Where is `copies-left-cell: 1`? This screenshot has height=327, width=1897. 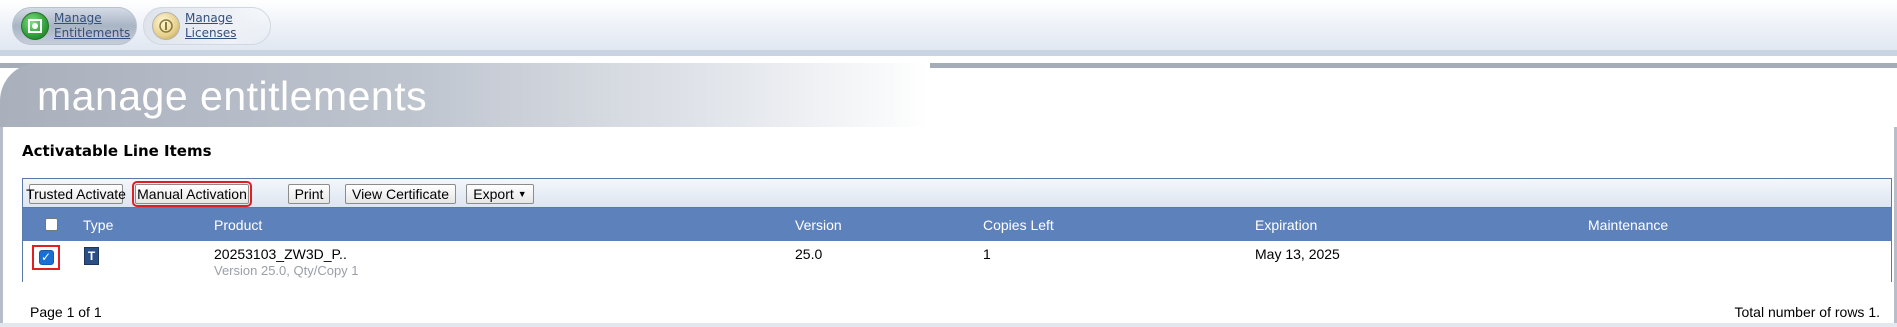
copies-left-cell: 1 is located at coordinates (987, 254).